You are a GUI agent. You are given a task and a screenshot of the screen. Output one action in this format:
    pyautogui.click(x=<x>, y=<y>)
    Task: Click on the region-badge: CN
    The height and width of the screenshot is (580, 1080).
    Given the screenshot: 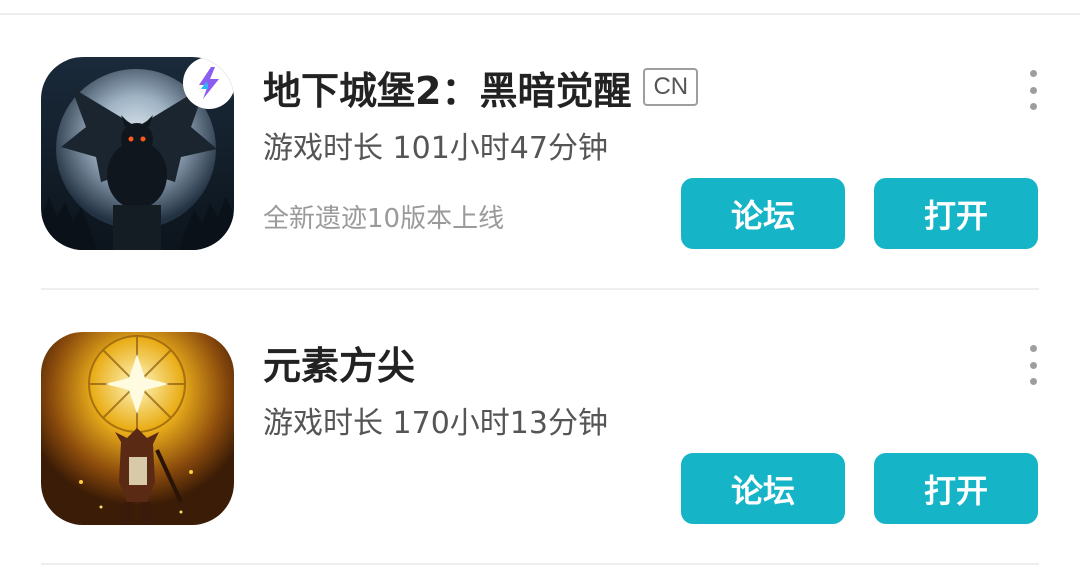 What is the action you would take?
    pyautogui.click(x=671, y=87)
    